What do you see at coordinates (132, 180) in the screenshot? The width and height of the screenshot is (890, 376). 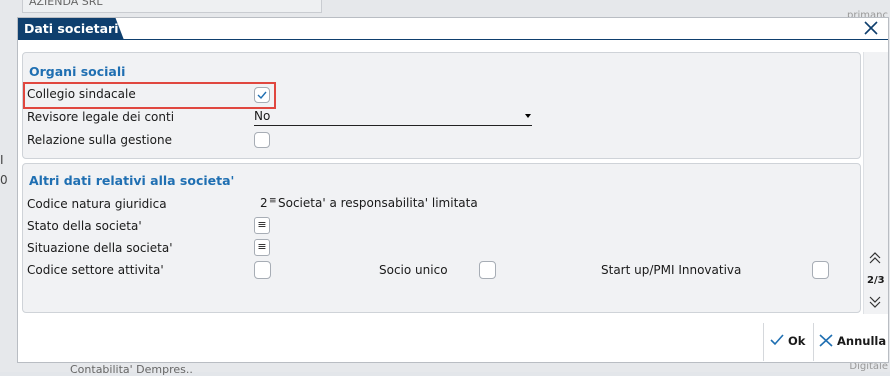 I see `altri-dati-title: Altri dati relativi alla societa'` at bounding box center [132, 180].